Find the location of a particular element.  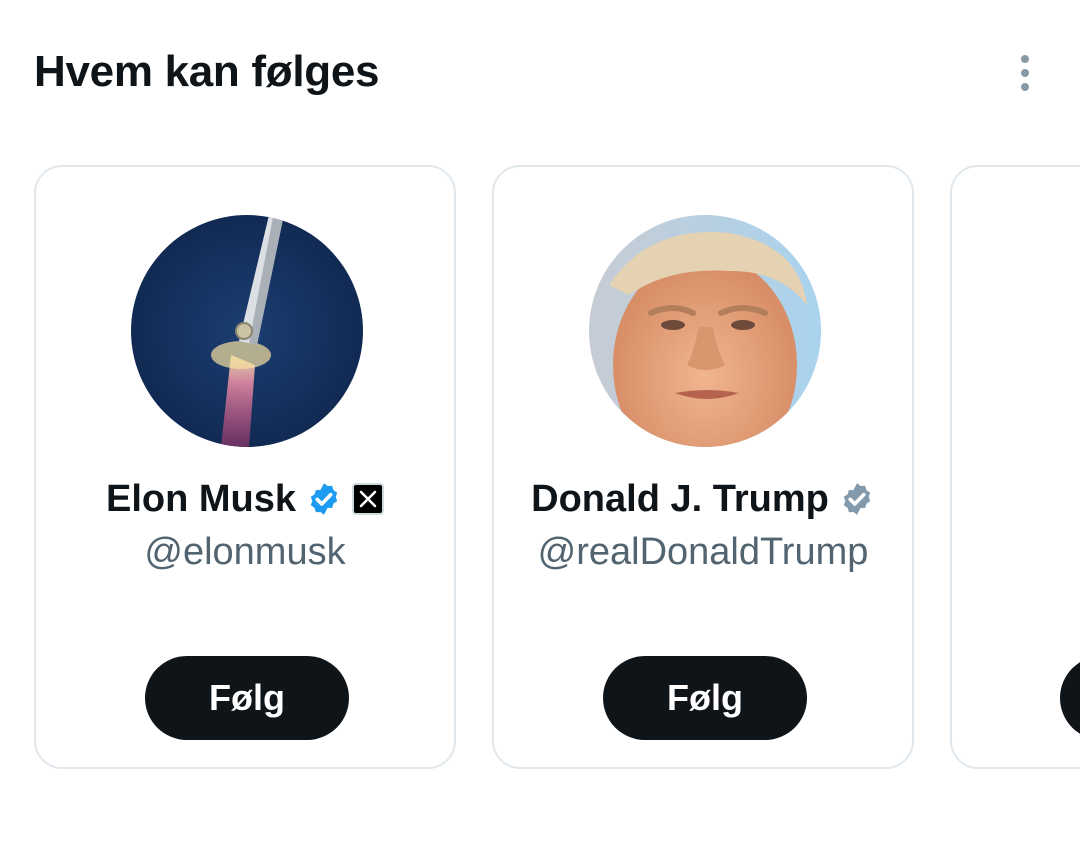

portrait-avatar-image is located at coordinates (705, 331).